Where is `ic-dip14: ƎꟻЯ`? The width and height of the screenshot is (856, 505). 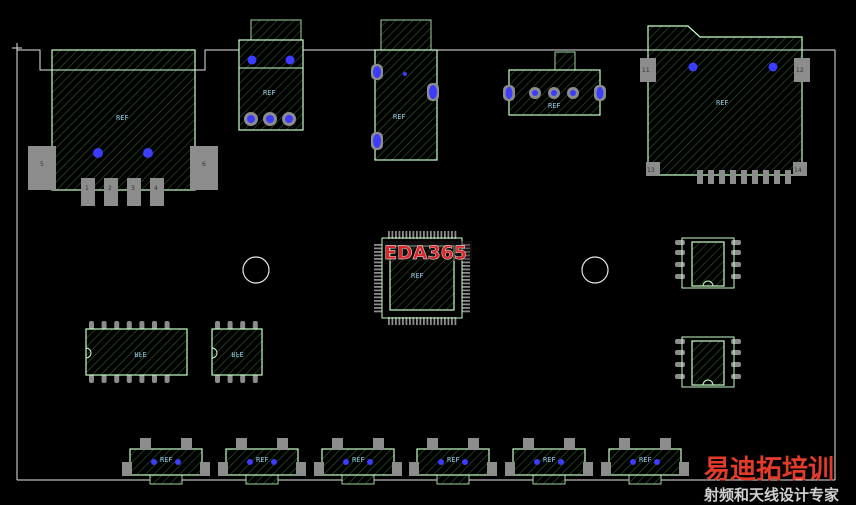 ic-dip14: ƎꟻЯ is located at coordinates (136, 352).